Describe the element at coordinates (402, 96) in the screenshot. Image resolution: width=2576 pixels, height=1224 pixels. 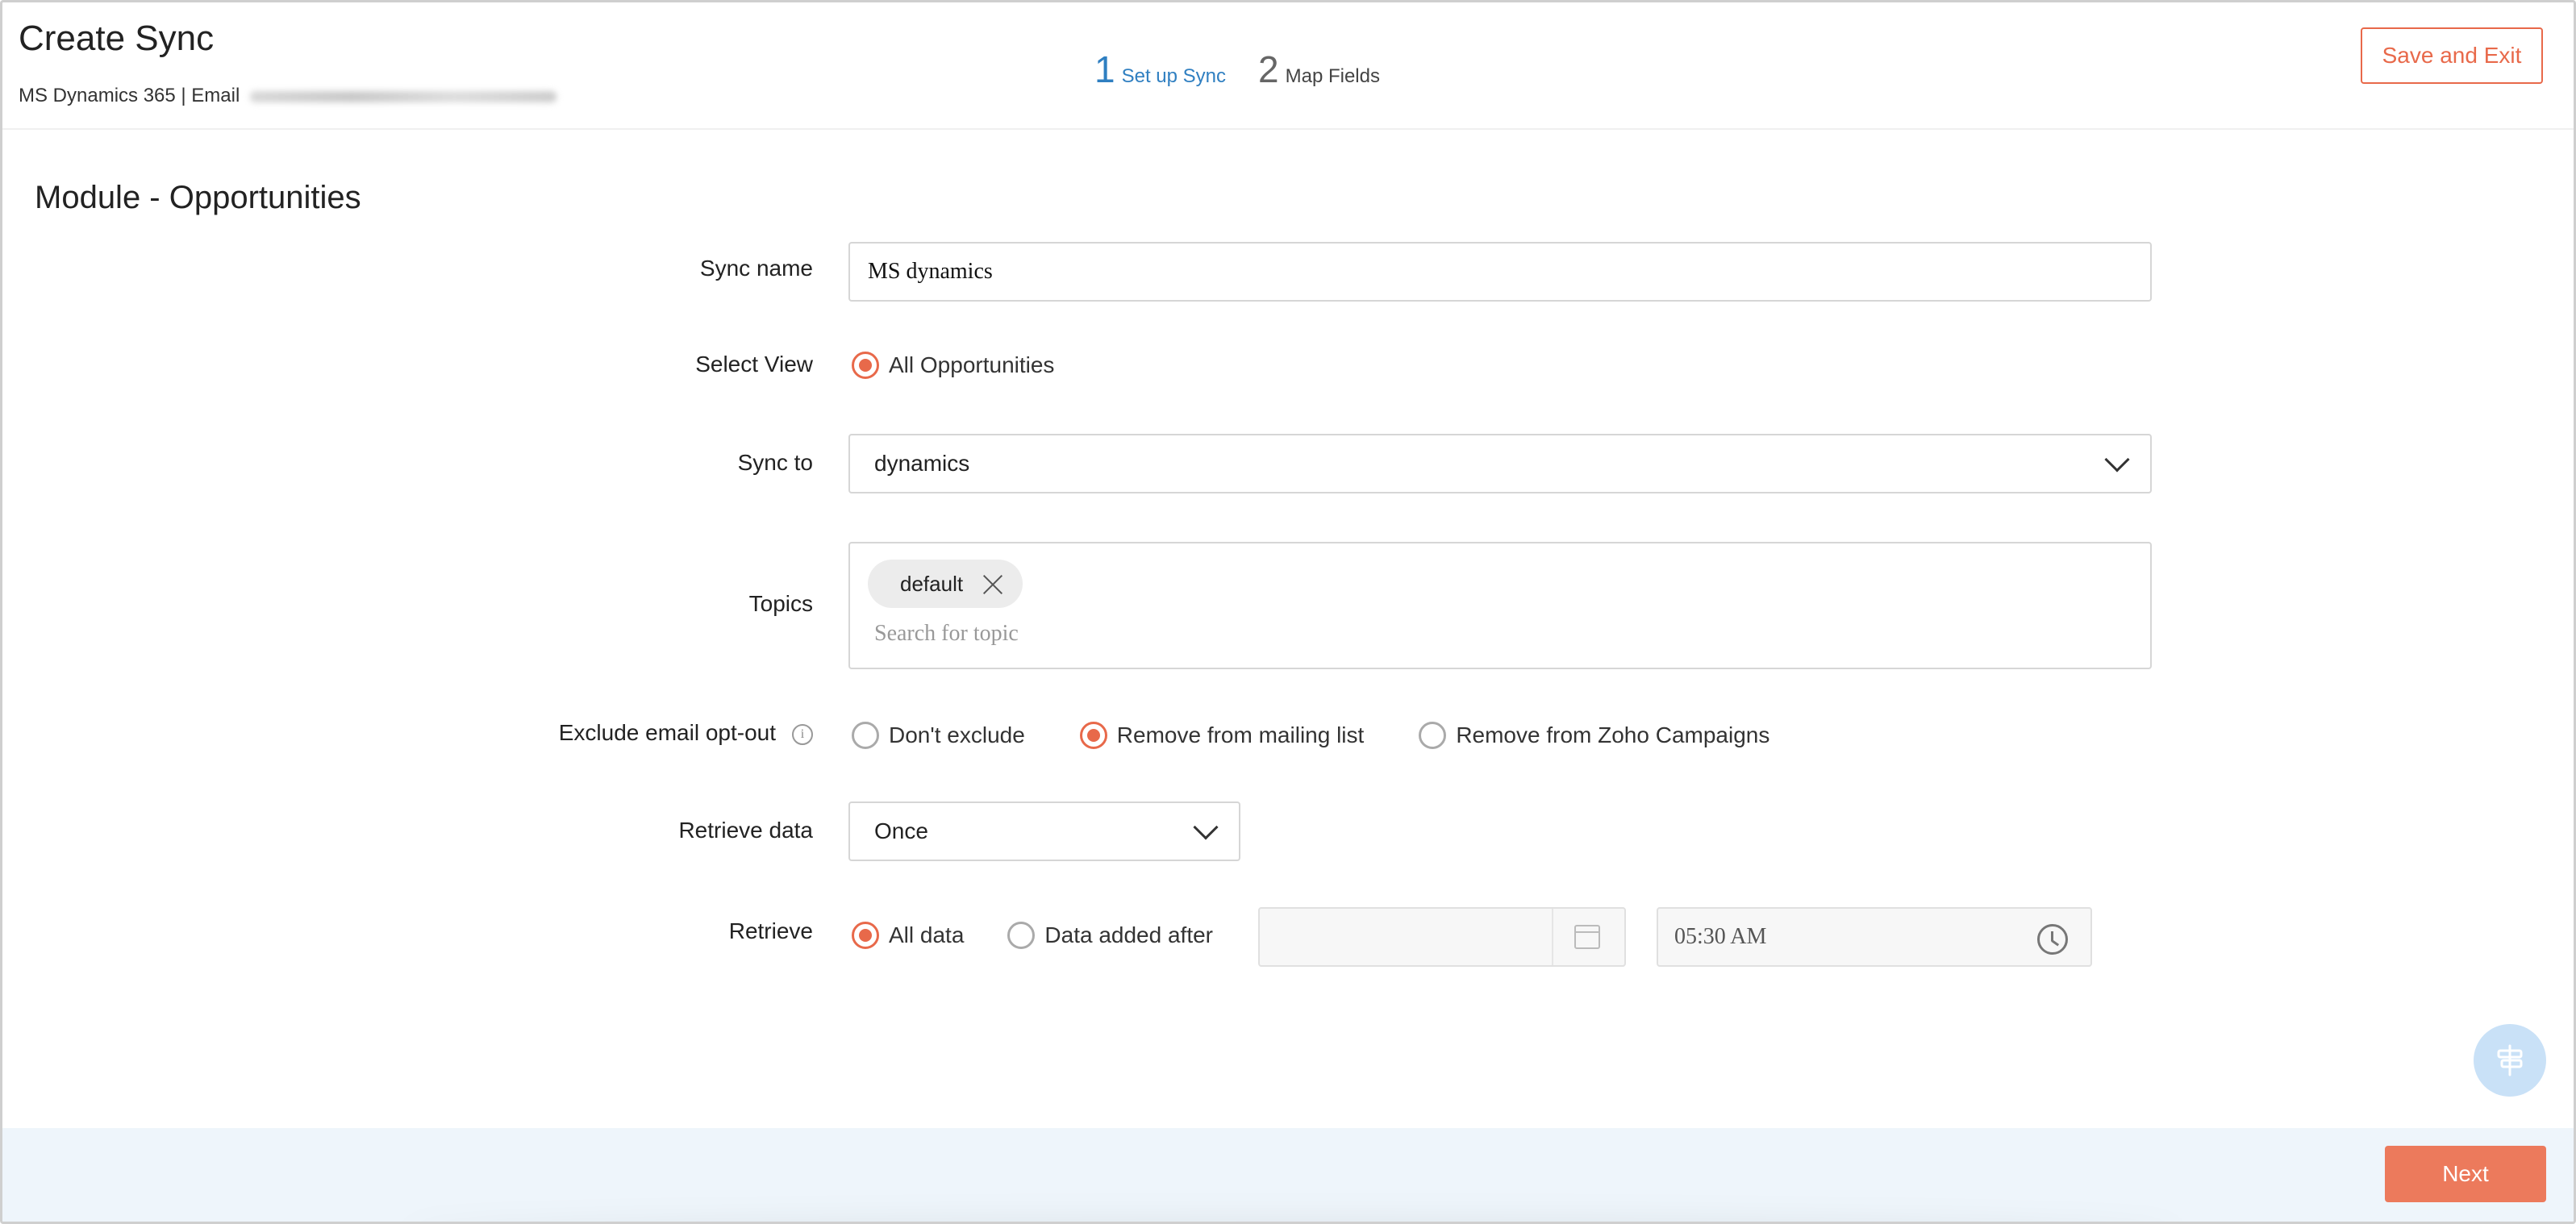
I see `redacted-email` at that location.